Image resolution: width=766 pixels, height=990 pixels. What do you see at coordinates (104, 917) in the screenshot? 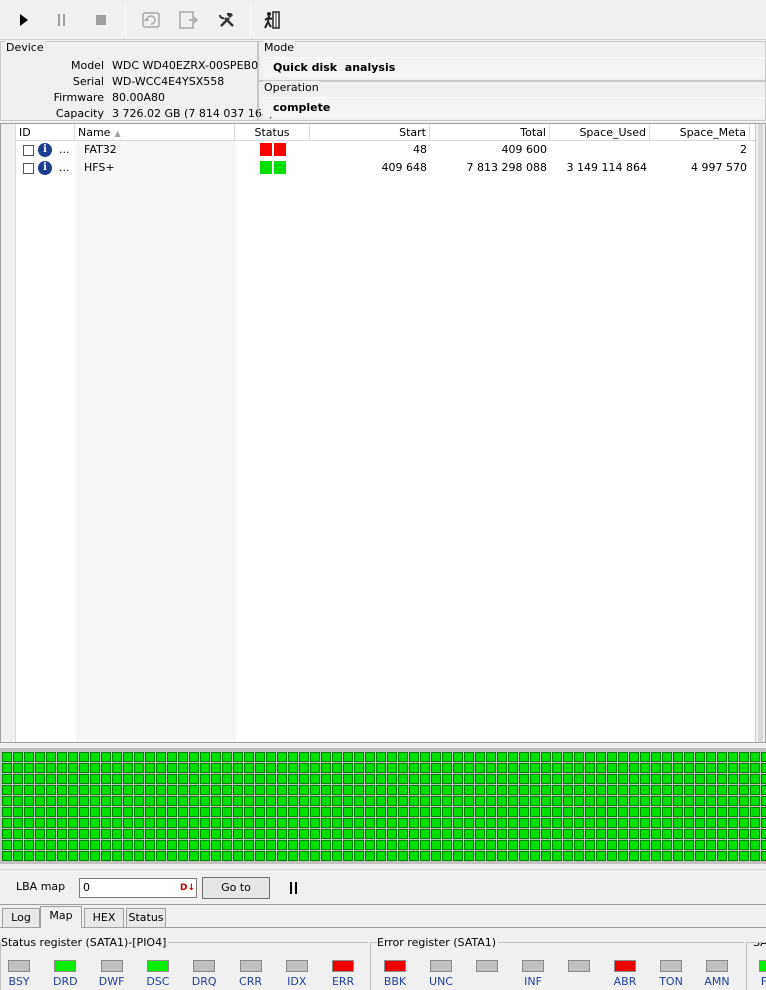
I see `tab-hex: HEX` at bounding box center [104, 917].